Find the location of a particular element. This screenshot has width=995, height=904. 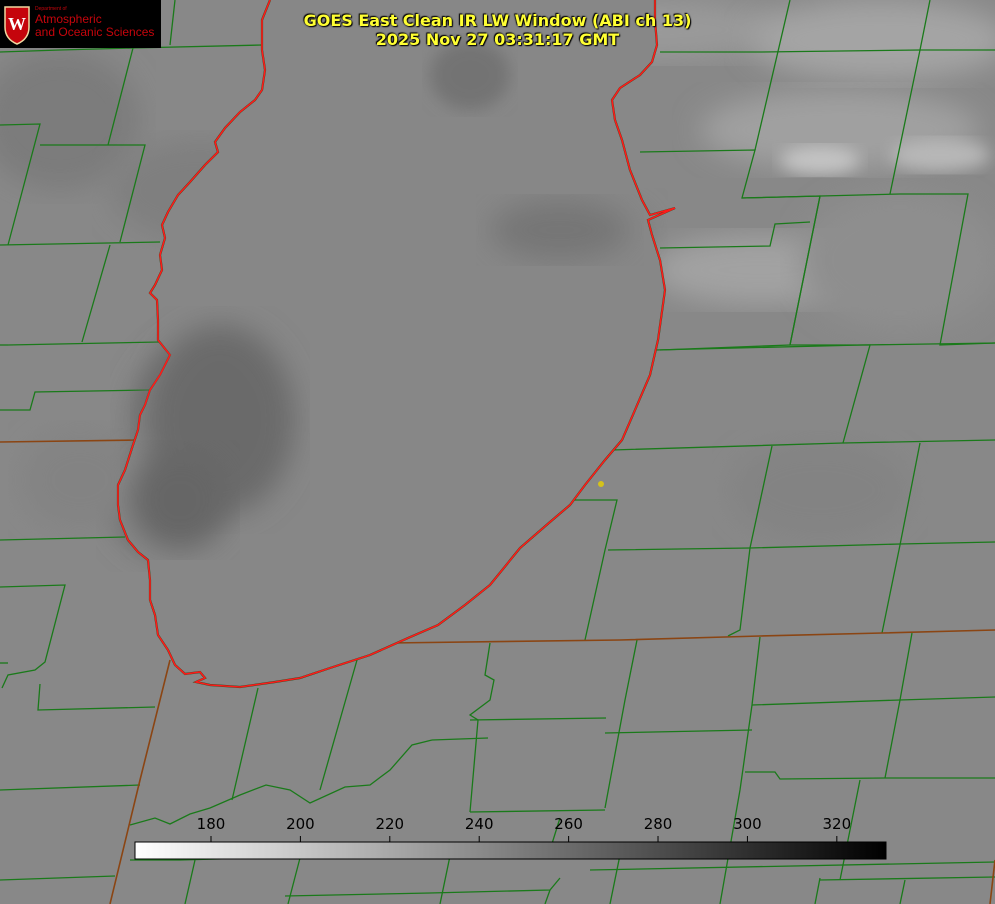

station-marker is located at coordinates (601, 484).